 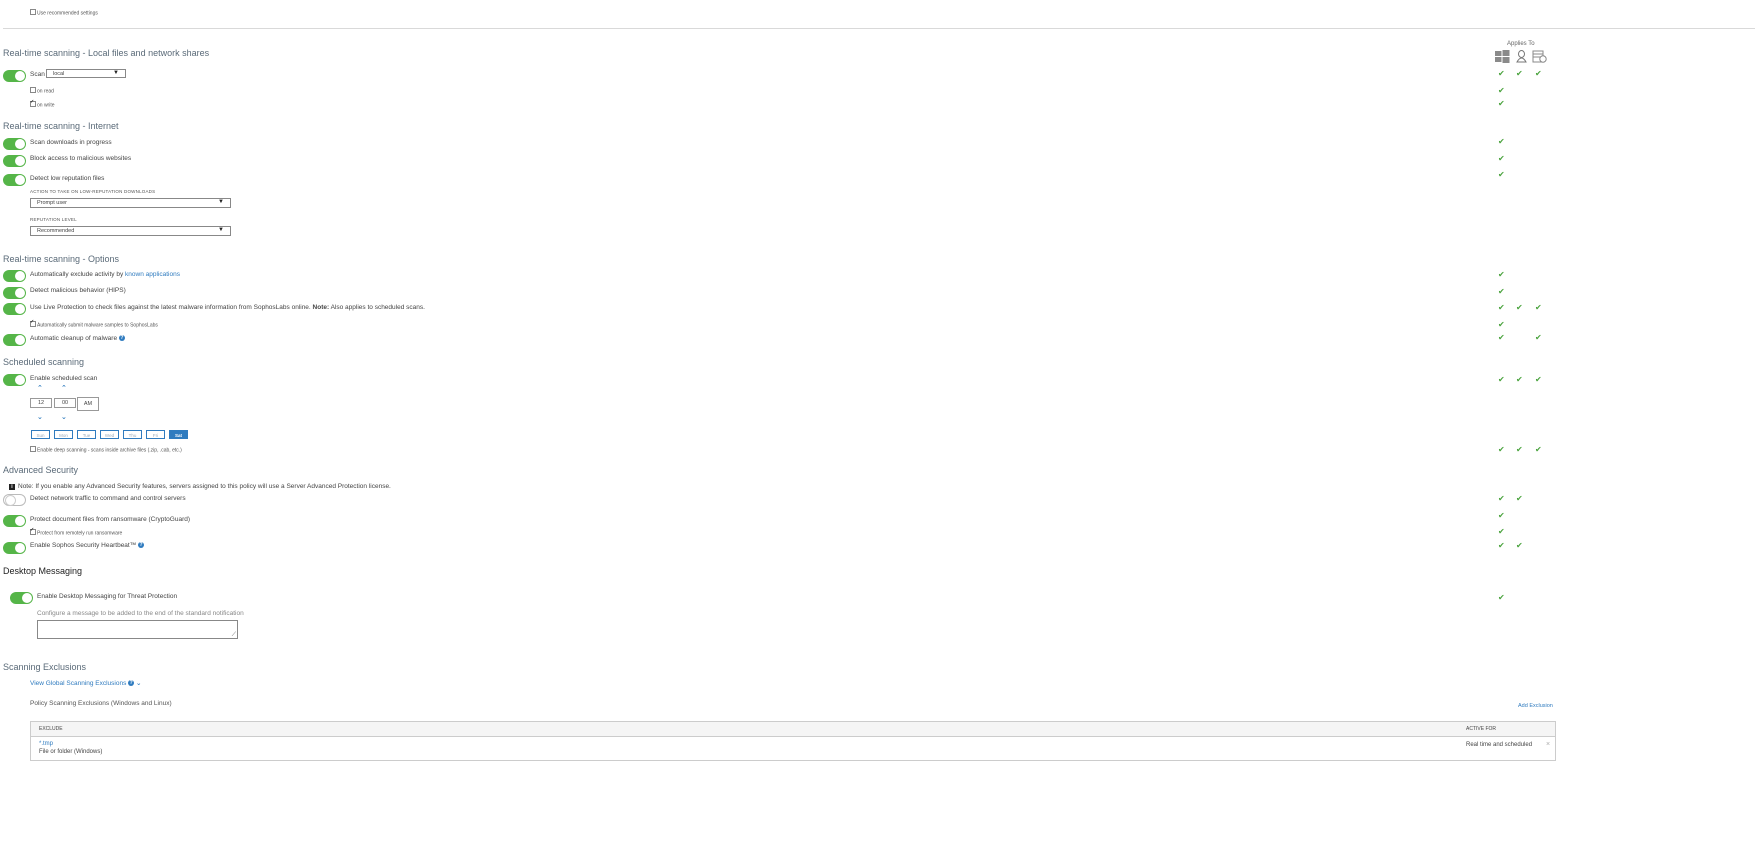 What do you see at coordinates (40, 417) in the screenshot?
I see `hour-down-icon: ⌄` at bounding box center [40, 417].